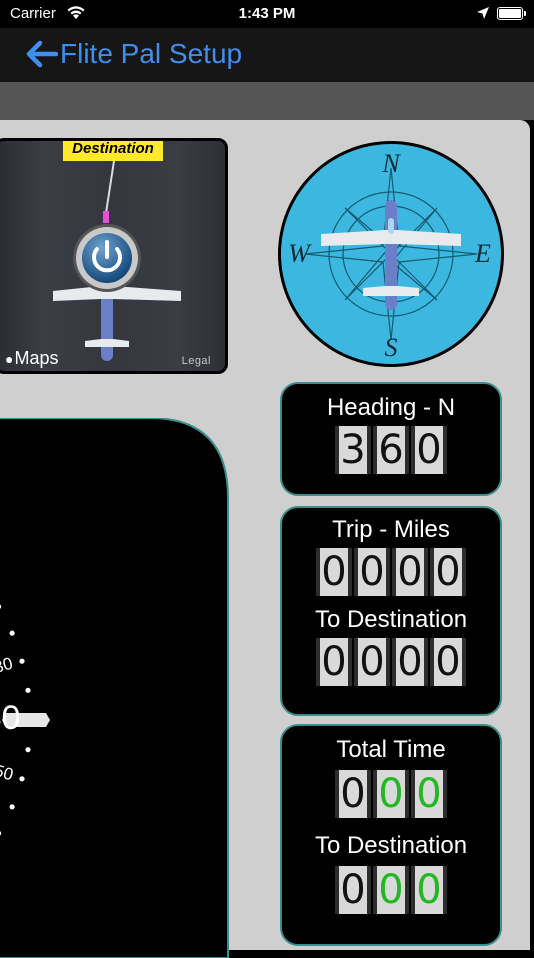 This screenshot has width=534, height=958. I want to click on time-destination-digits: 0 0 0, so click(391, 890).